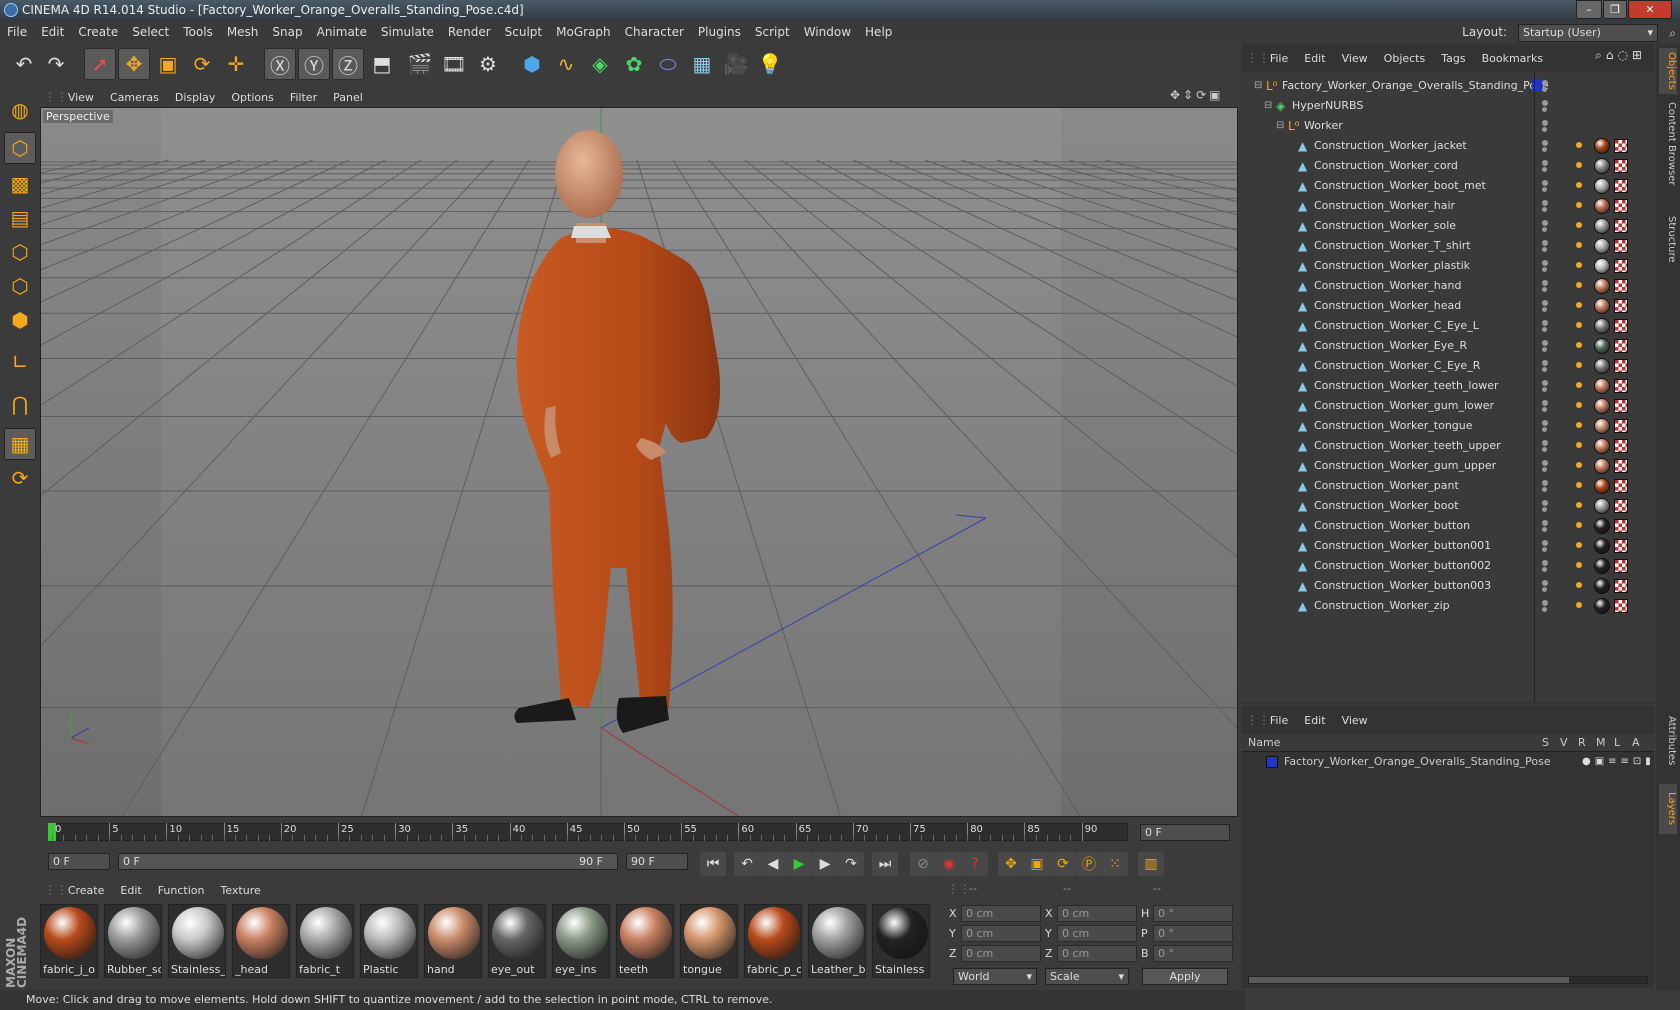 The width and height of the screenshot is (1680, 1010). I want to click on prev-frame-icon: ◀, so click(773, 864).